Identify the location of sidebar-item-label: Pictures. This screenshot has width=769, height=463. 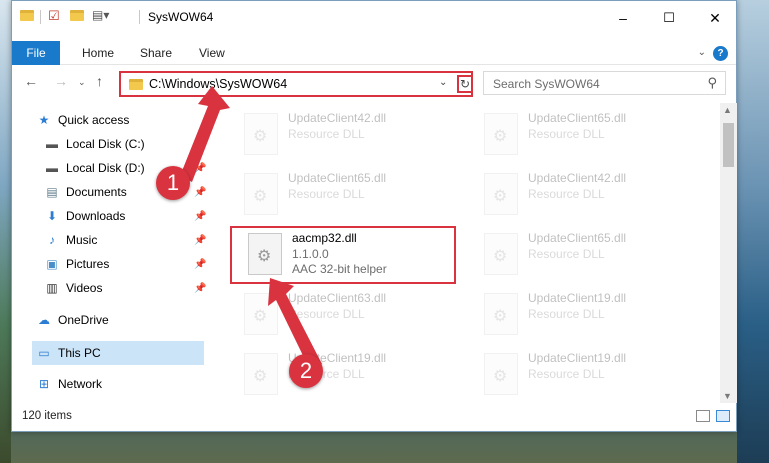
(88, 264).